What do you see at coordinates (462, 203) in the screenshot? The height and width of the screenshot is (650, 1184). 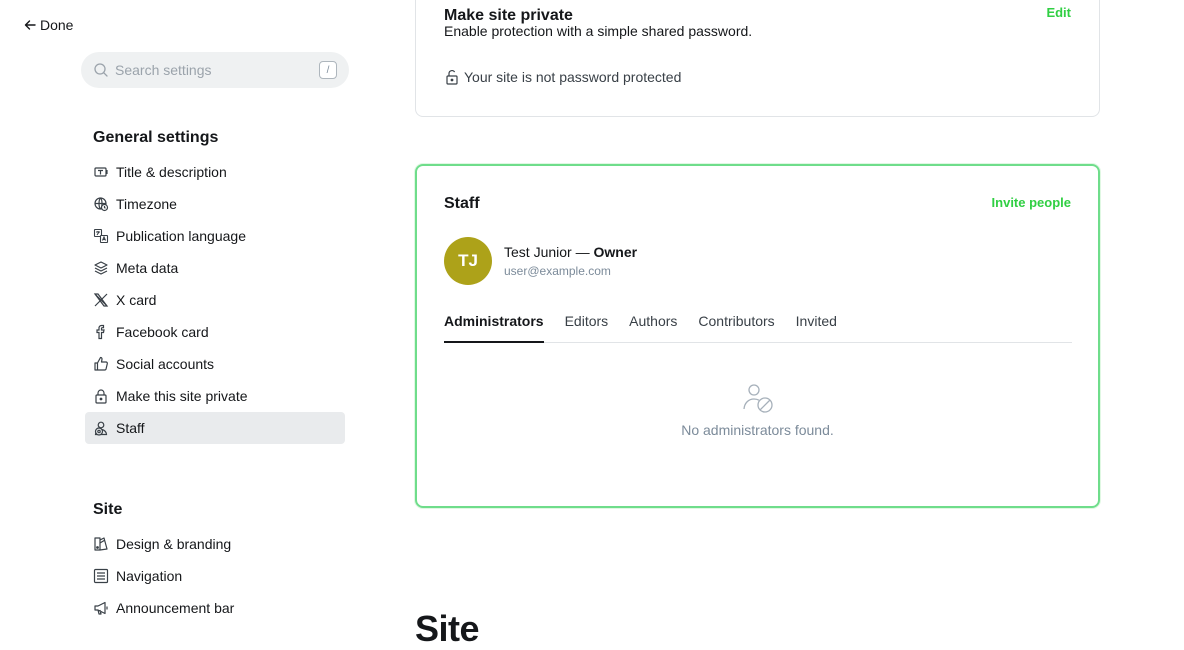 I see `staff-title: Staff` at bounding box center [462, 203].